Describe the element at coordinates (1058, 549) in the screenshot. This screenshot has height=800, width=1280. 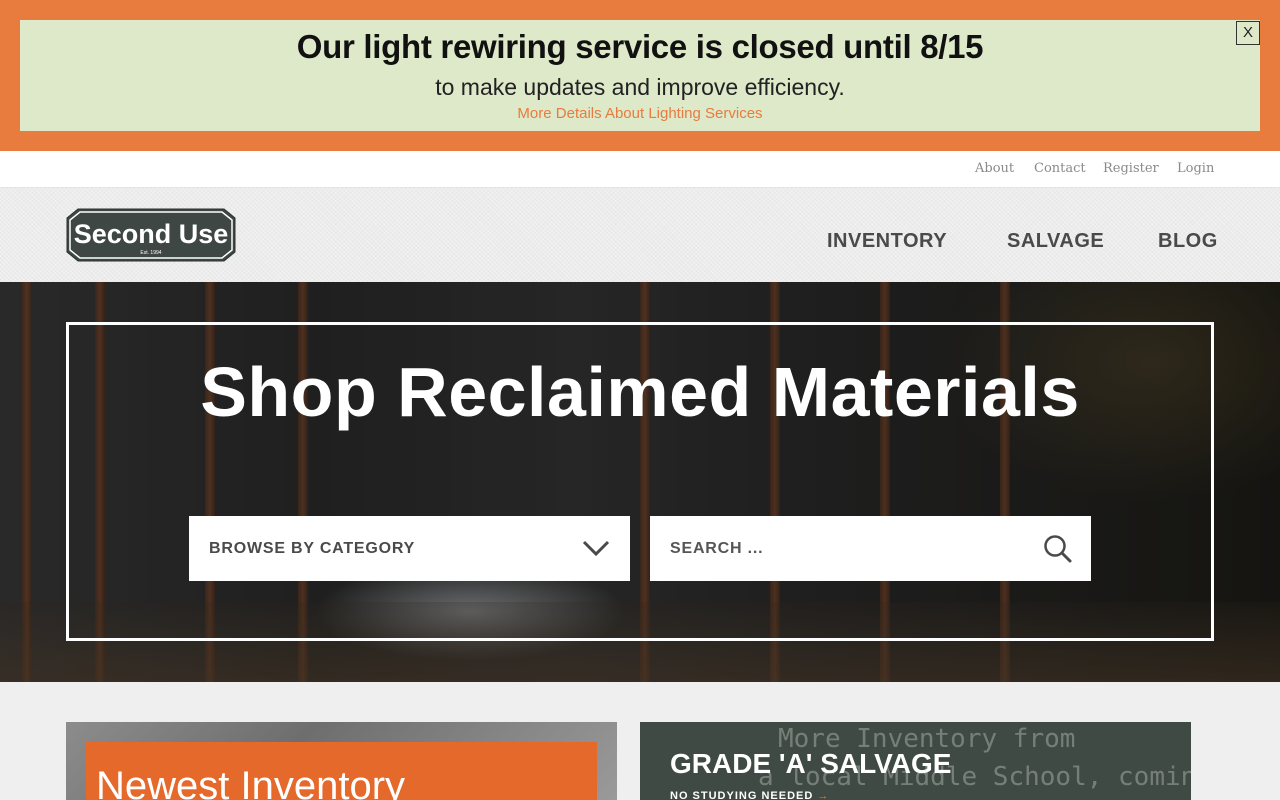
I see `search-icon` at that location.